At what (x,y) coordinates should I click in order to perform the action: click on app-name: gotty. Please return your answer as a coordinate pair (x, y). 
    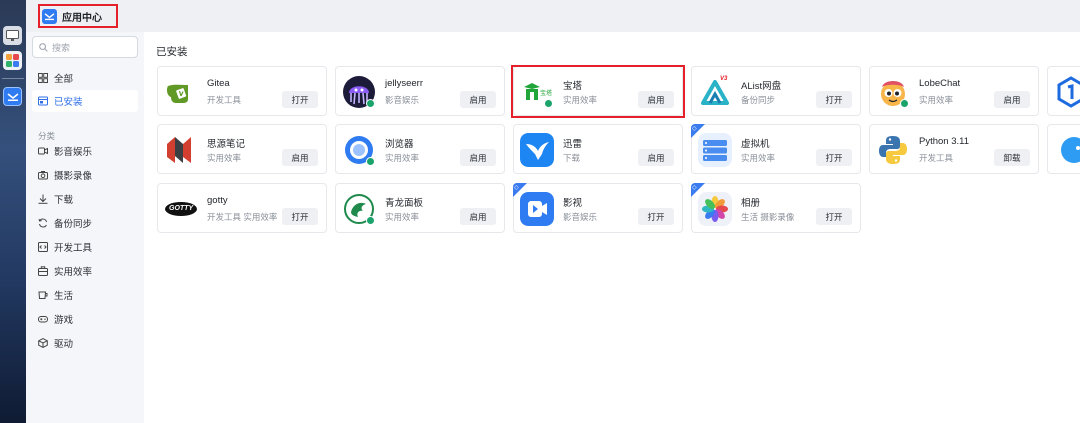
    Looking at the image, I should click on (217, 200).